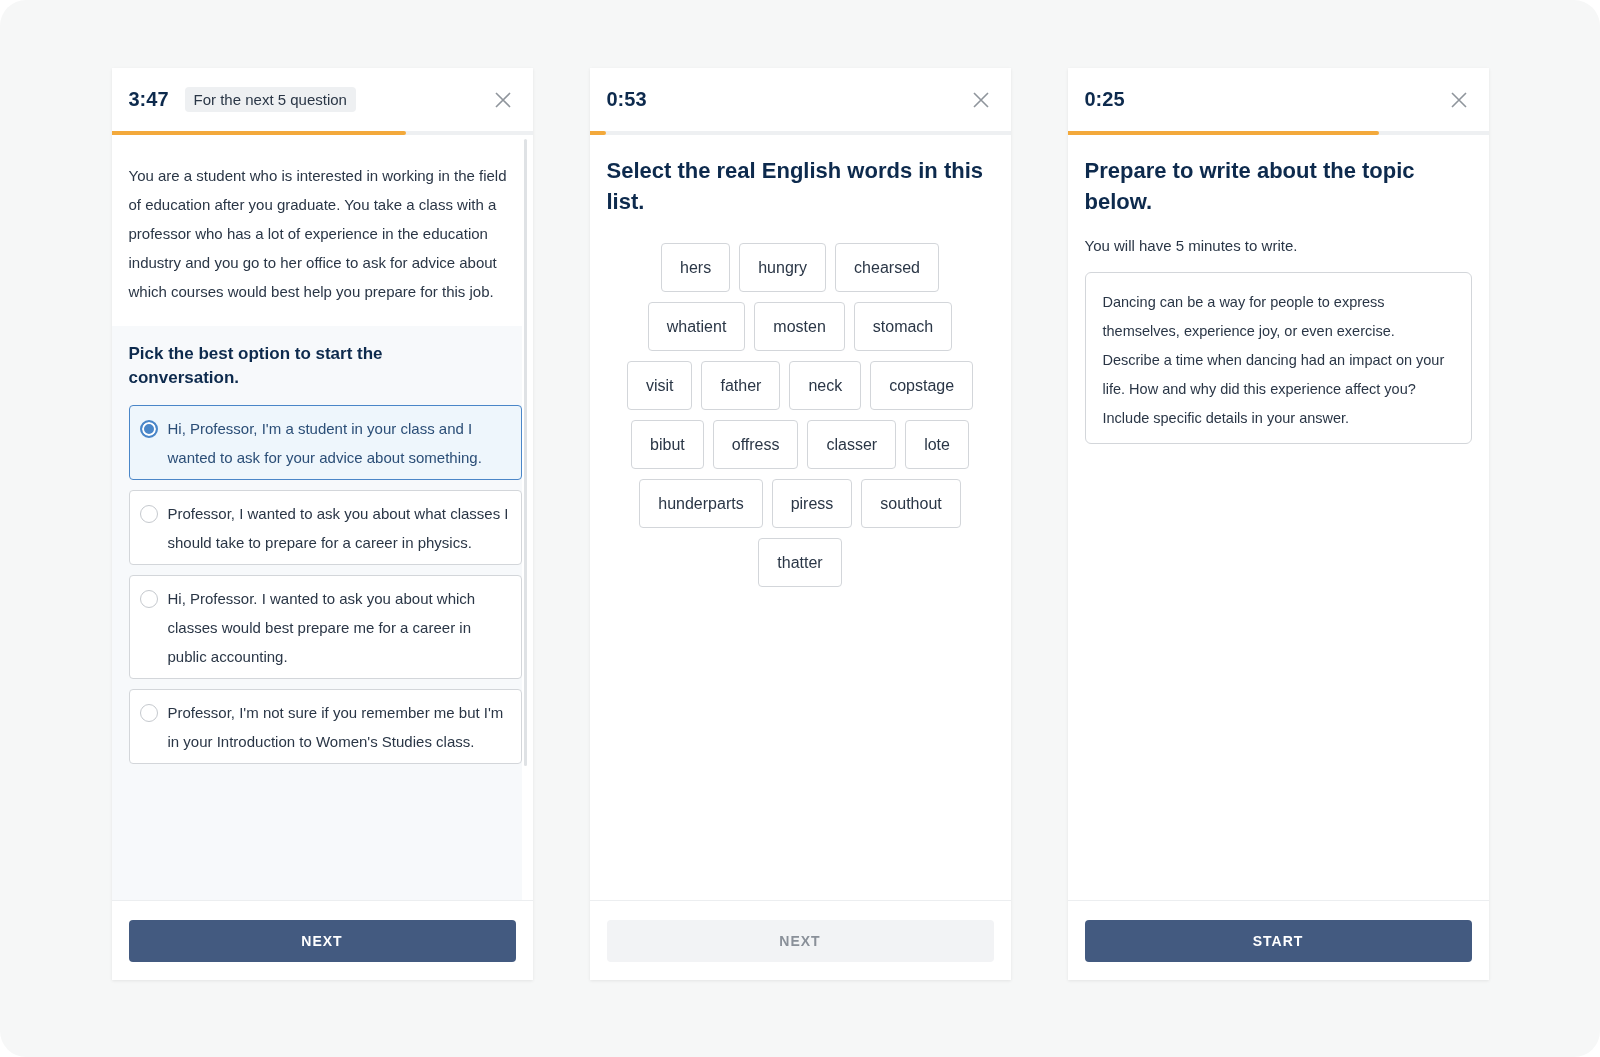 Image resolution: width=1600 pixels, height=1057 pixels. I want to click on word-option: hers, so click(696, 267).